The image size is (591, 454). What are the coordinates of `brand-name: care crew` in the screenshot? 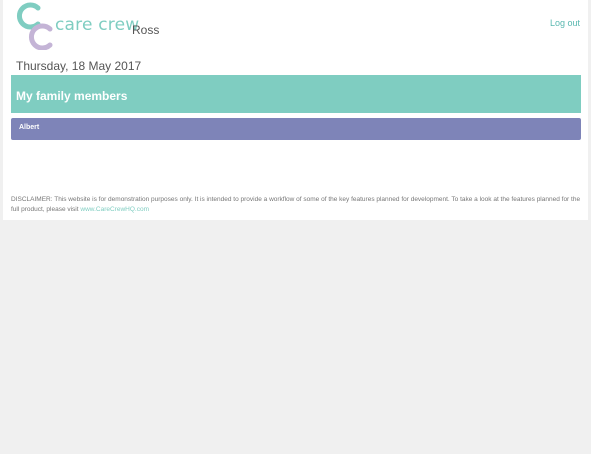 It's located at (97, 25).